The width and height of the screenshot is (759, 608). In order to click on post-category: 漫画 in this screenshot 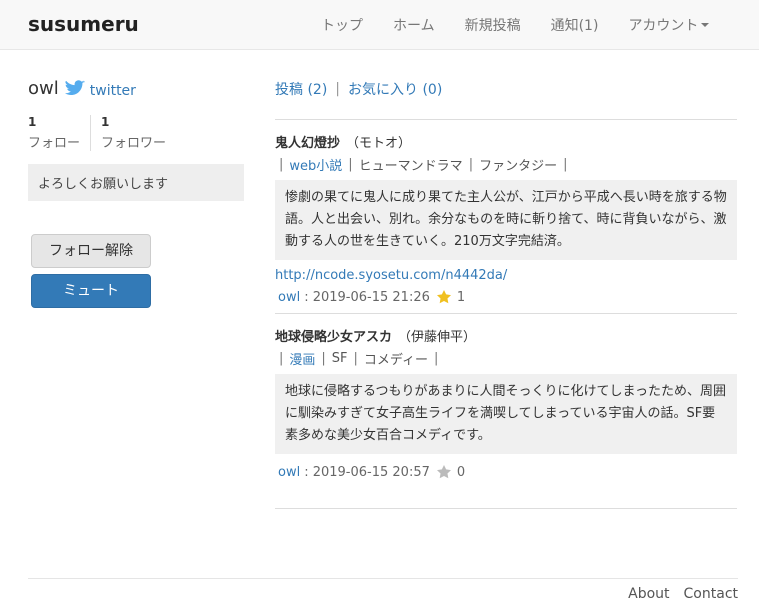, I will do `click(302, 358)`.